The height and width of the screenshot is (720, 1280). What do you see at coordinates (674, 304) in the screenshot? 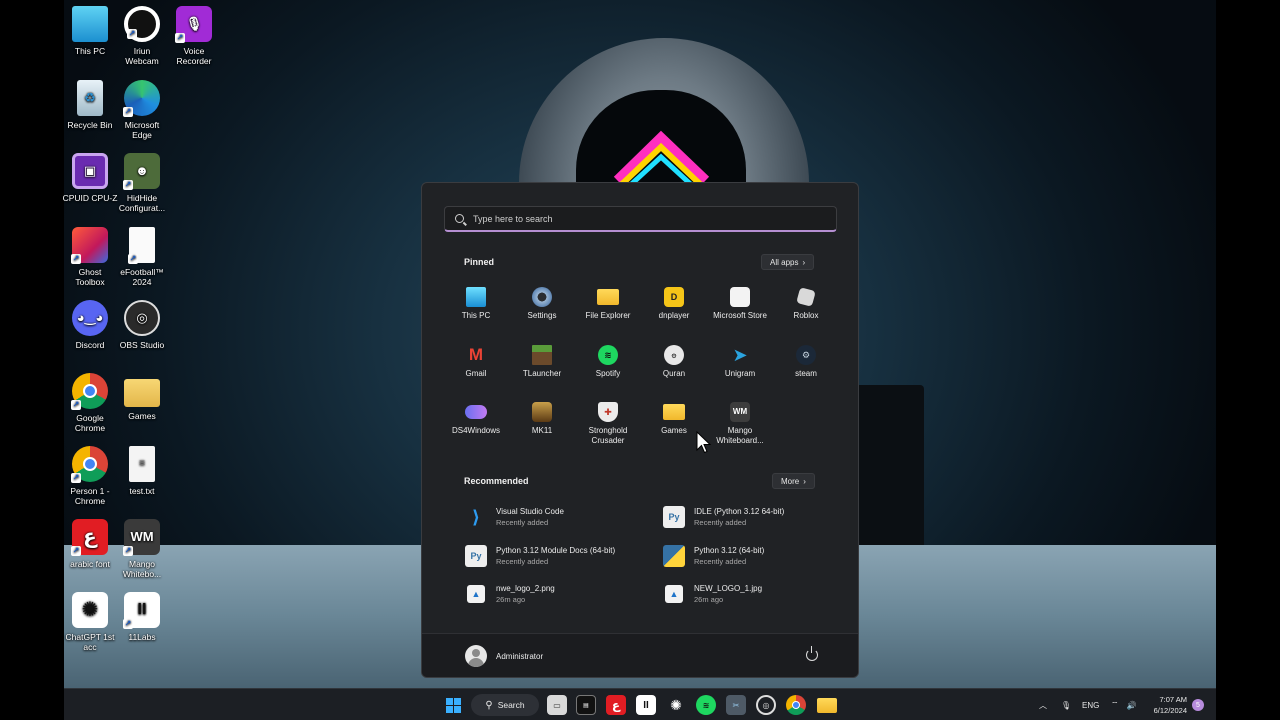
I see `pinned-app-dnplayer: D dnplayer` at bounding box center [674, 304].